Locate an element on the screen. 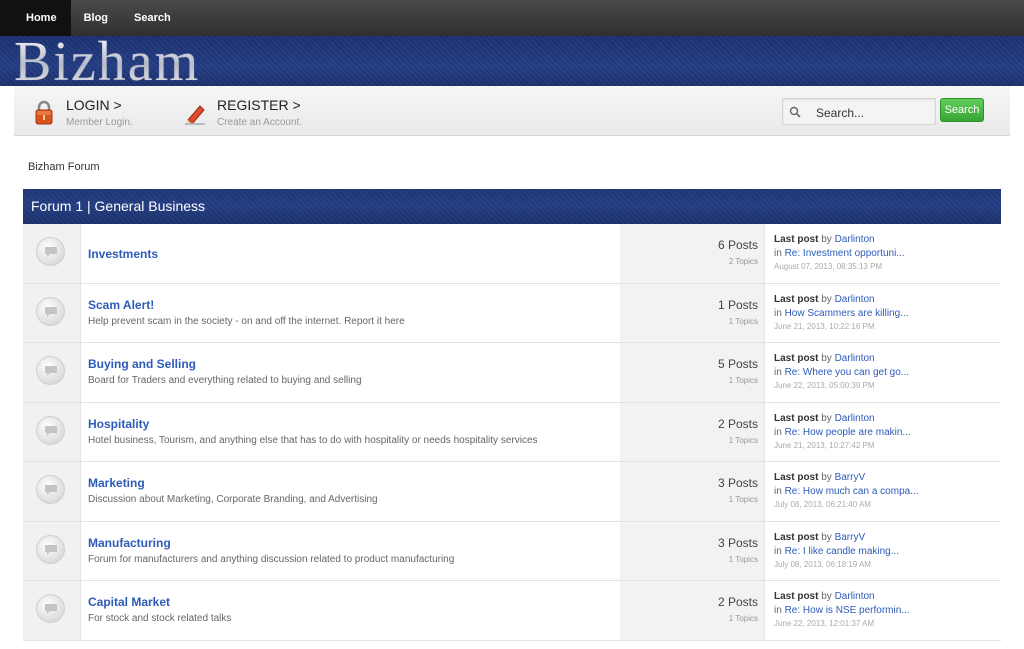  login-subtitle: Member Login. is located at coordinates (99, 122).